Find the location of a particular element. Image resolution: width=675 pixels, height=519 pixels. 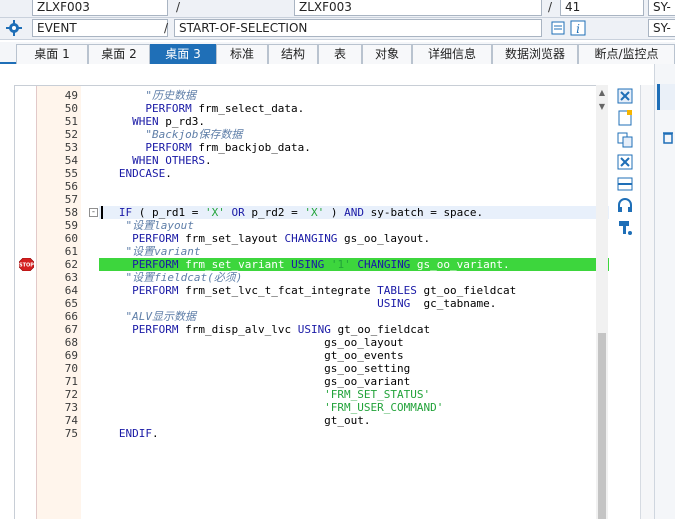

code-text: "历史数据 is located at coordinates (354, 95).